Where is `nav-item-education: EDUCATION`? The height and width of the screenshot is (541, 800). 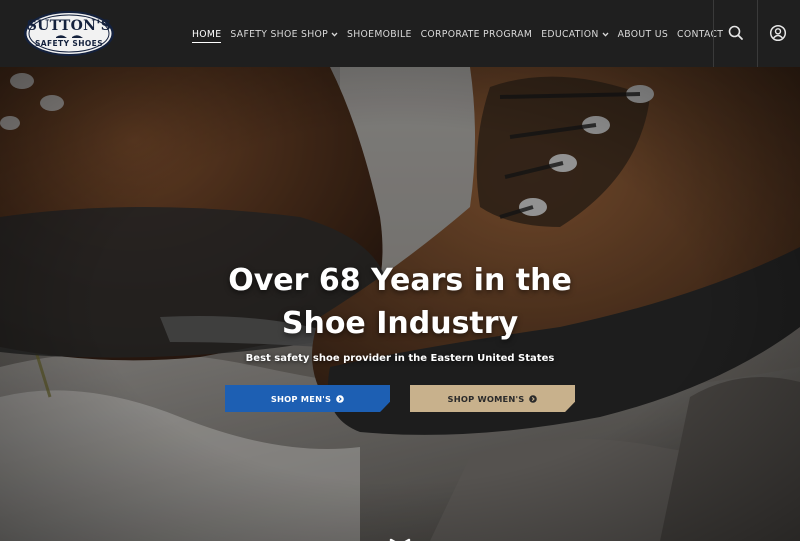 nav-item-education: EDUCATION is located at coordinates (575, 34).